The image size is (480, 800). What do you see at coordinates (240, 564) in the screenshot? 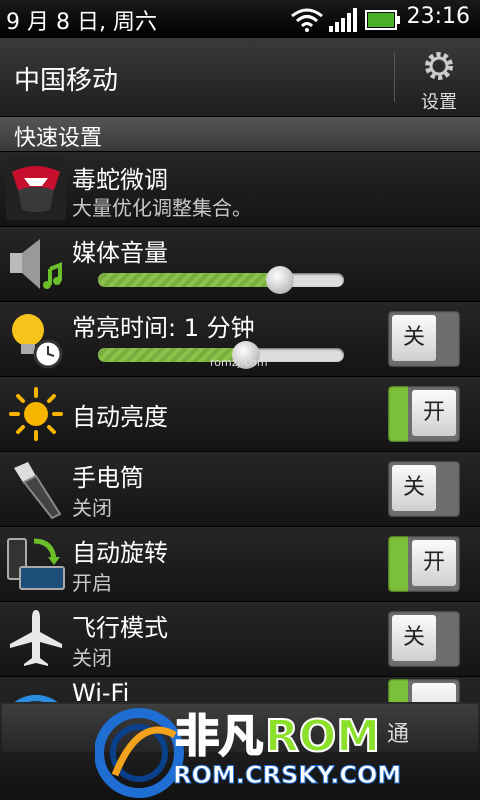
I see `list-item-auto-rotate: 自动旋转 开启 开` at bounding box center [240, 564].